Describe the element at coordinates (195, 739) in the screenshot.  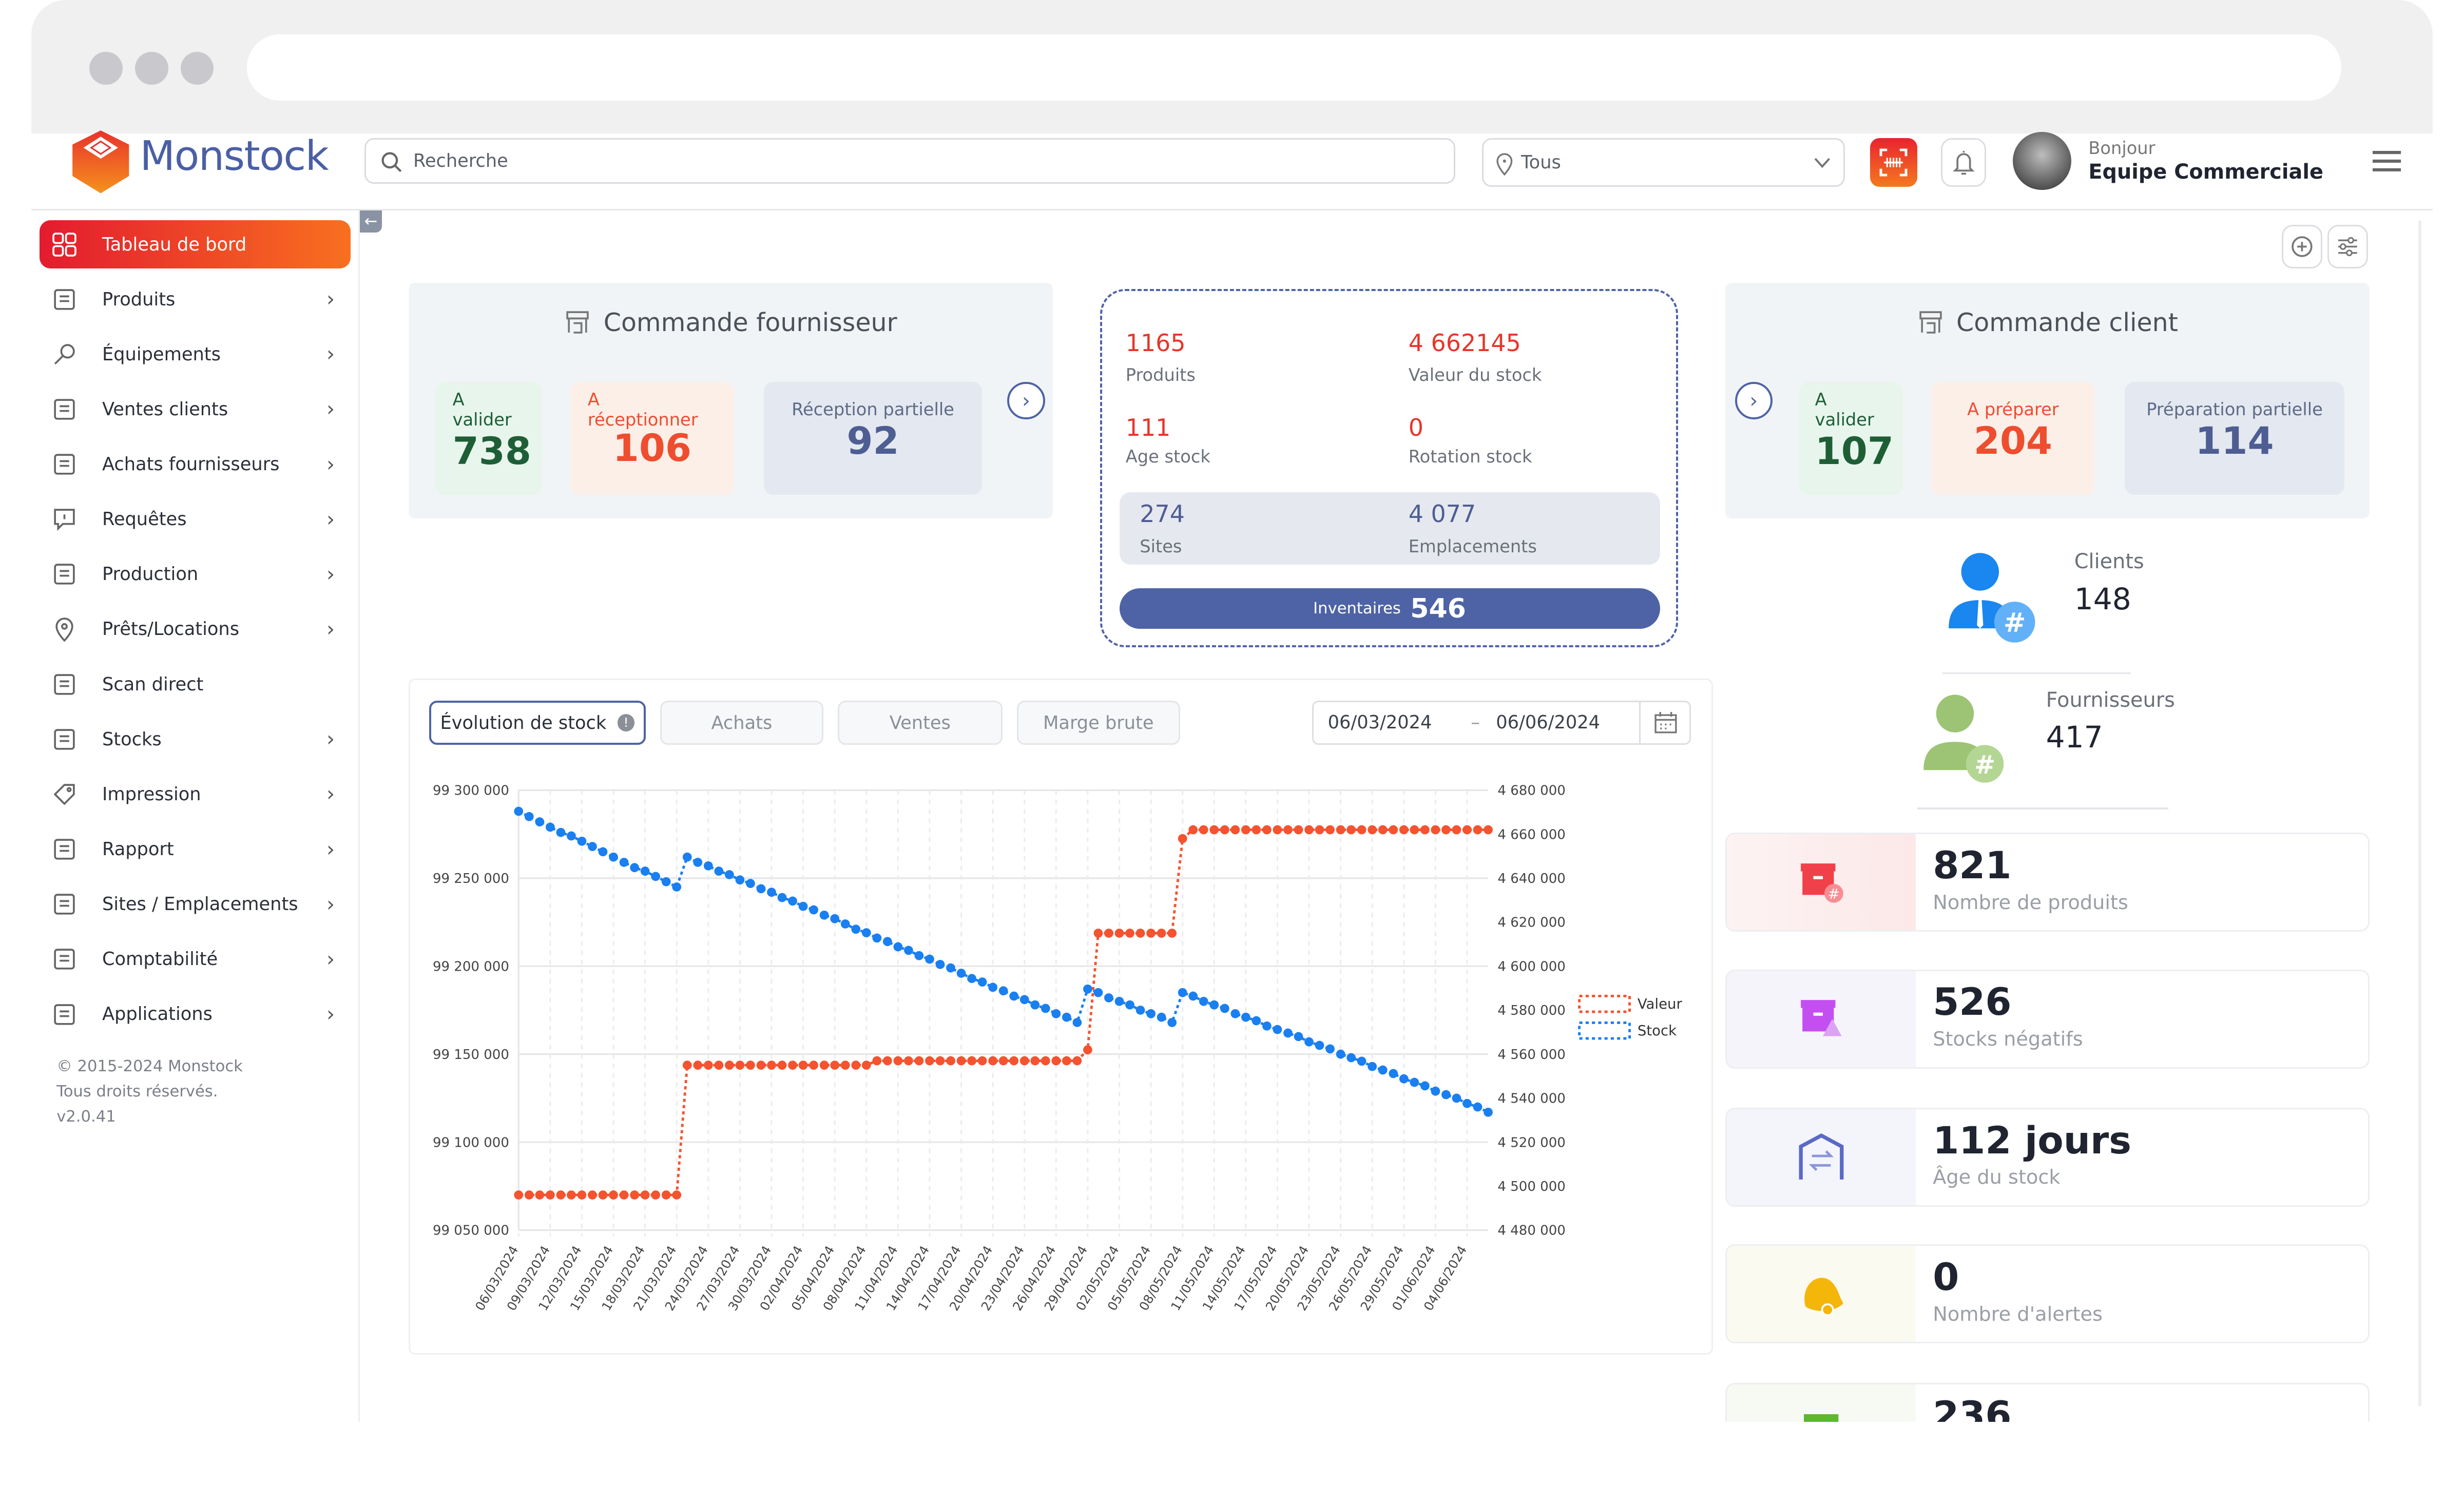
I see `sidebar-item-stocks: Stocks ›` at that location.